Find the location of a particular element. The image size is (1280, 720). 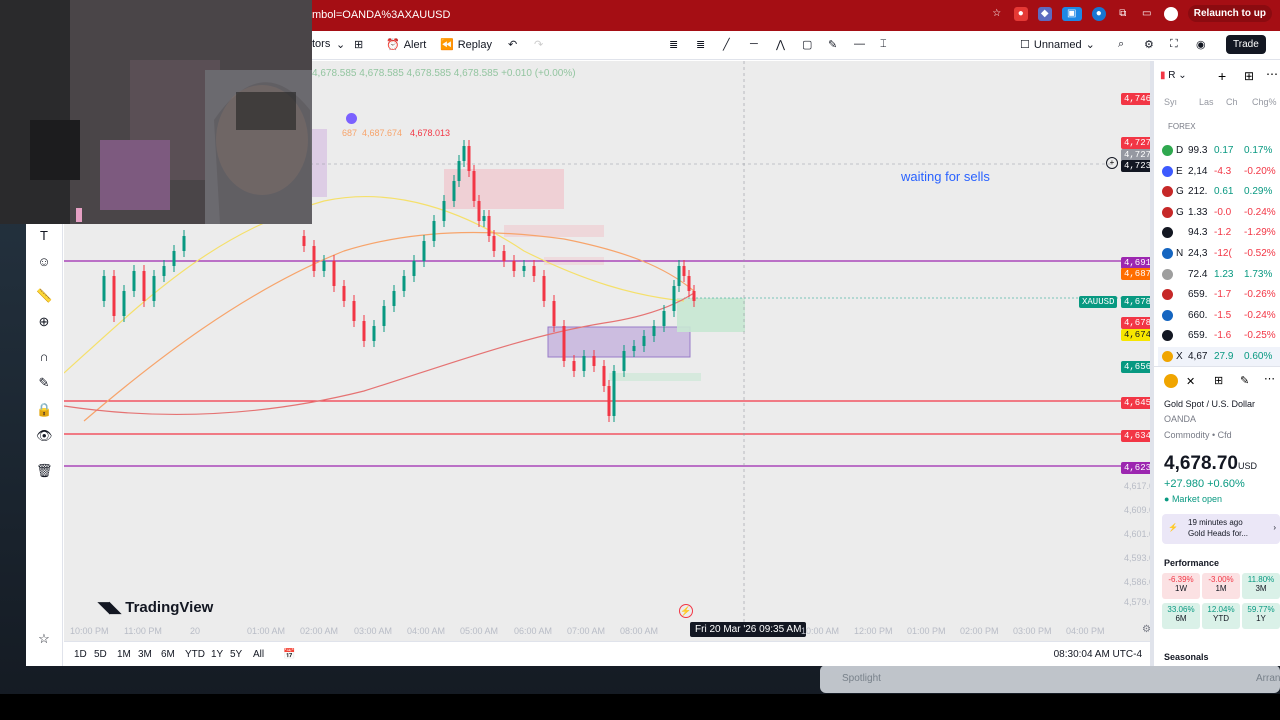

trade-button: Trade is located at coordinates (1246, 44).